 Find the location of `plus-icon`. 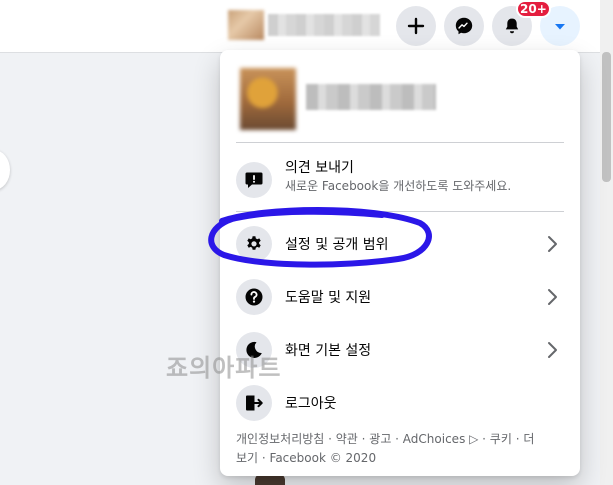

plus-icon is located at coordinates (416, 26).